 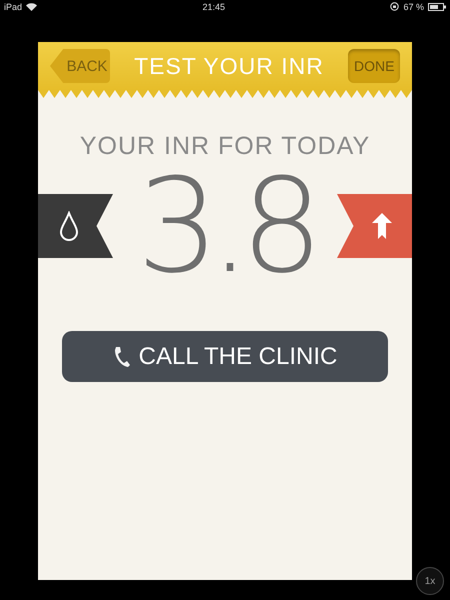 I want to click on battery-percent: 67 %, so click(x=413, y=7).